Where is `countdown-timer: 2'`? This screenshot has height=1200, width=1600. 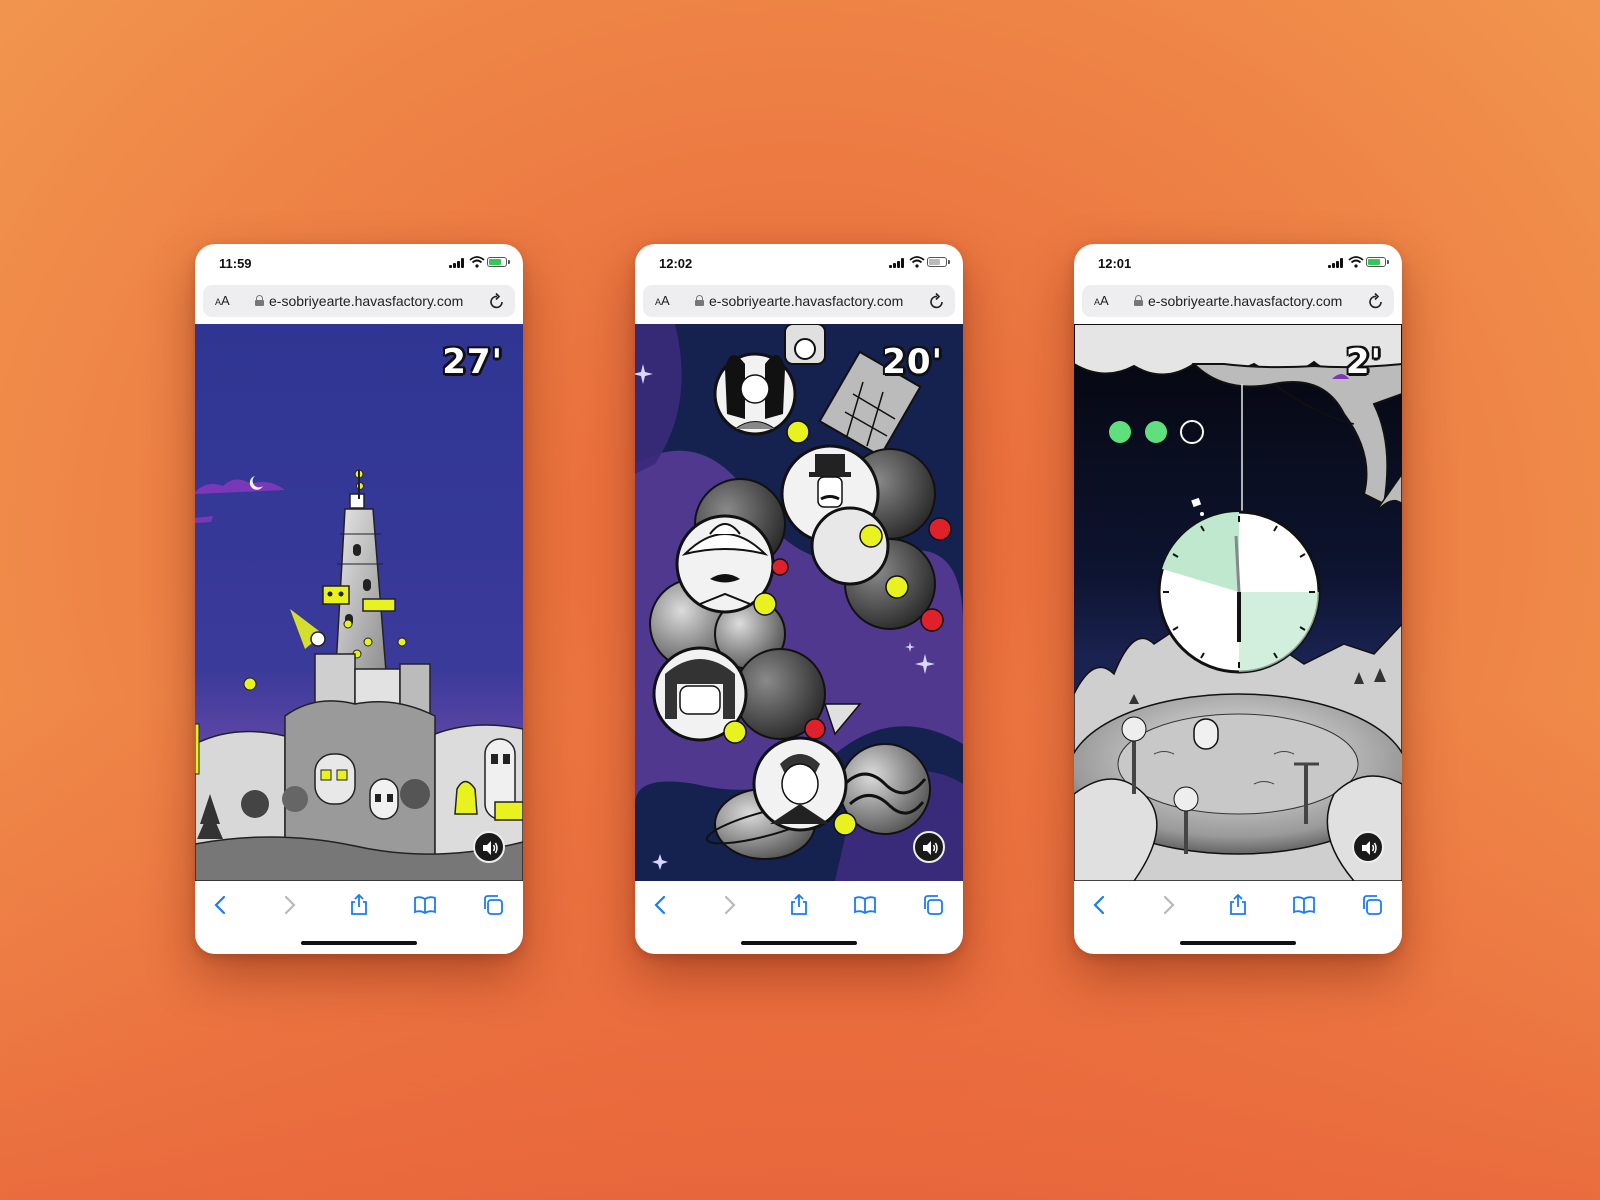 countdown-timer: 2' is located at coordinates (1363, 362).